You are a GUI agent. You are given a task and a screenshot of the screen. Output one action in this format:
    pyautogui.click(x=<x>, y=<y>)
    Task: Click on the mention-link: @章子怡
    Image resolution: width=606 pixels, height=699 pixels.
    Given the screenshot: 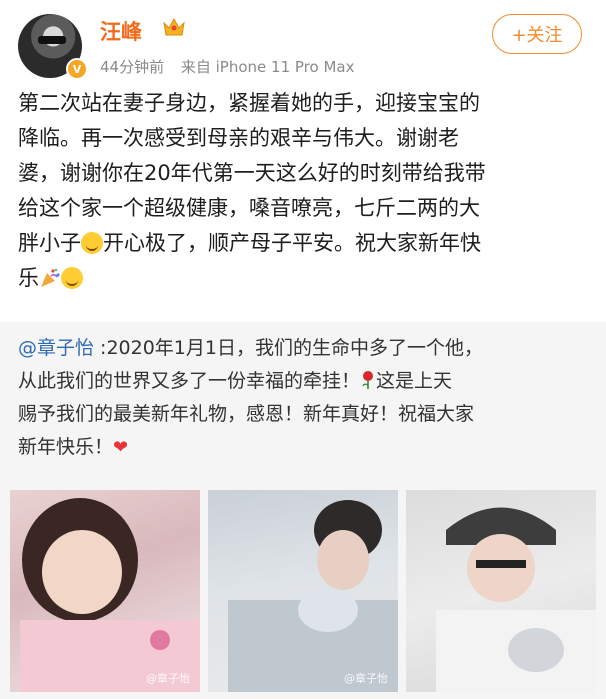 What is the action you would take?
    pyautogui.click(x=56, y=348)
    